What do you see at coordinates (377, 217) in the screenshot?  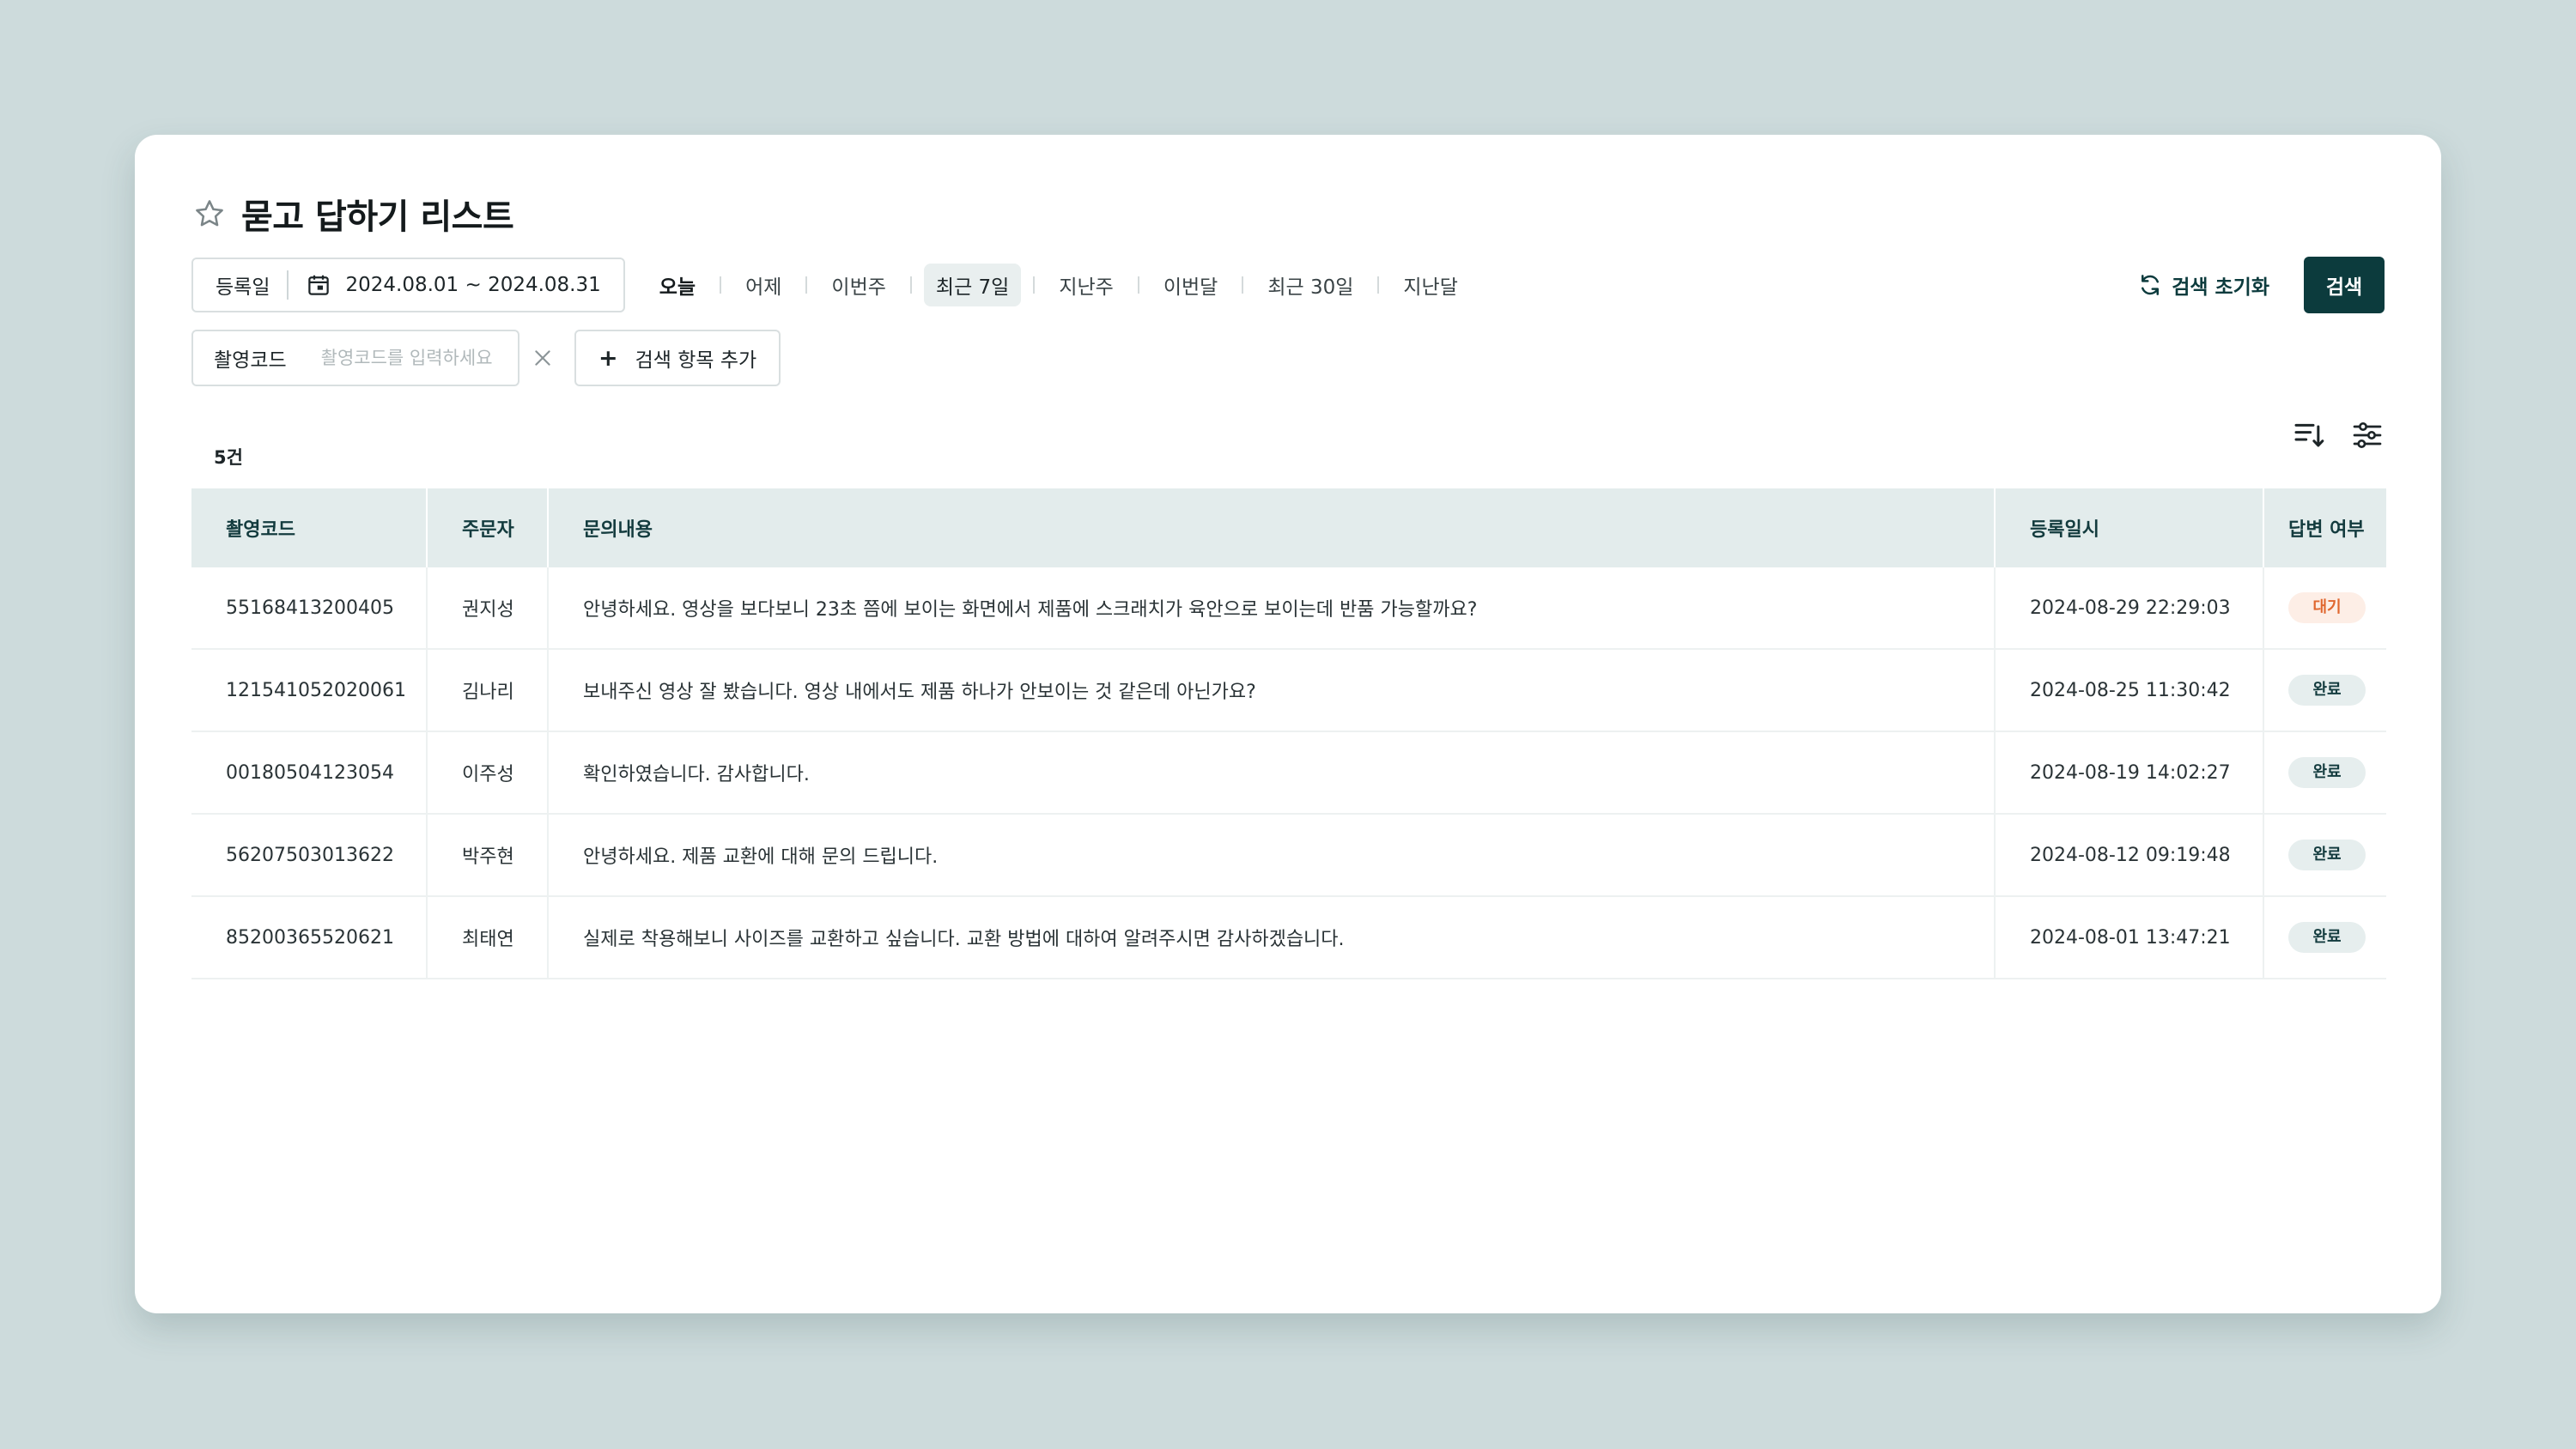 I see `page-title: 묻고 답하기 리스트` at bounding box center [377, 217].